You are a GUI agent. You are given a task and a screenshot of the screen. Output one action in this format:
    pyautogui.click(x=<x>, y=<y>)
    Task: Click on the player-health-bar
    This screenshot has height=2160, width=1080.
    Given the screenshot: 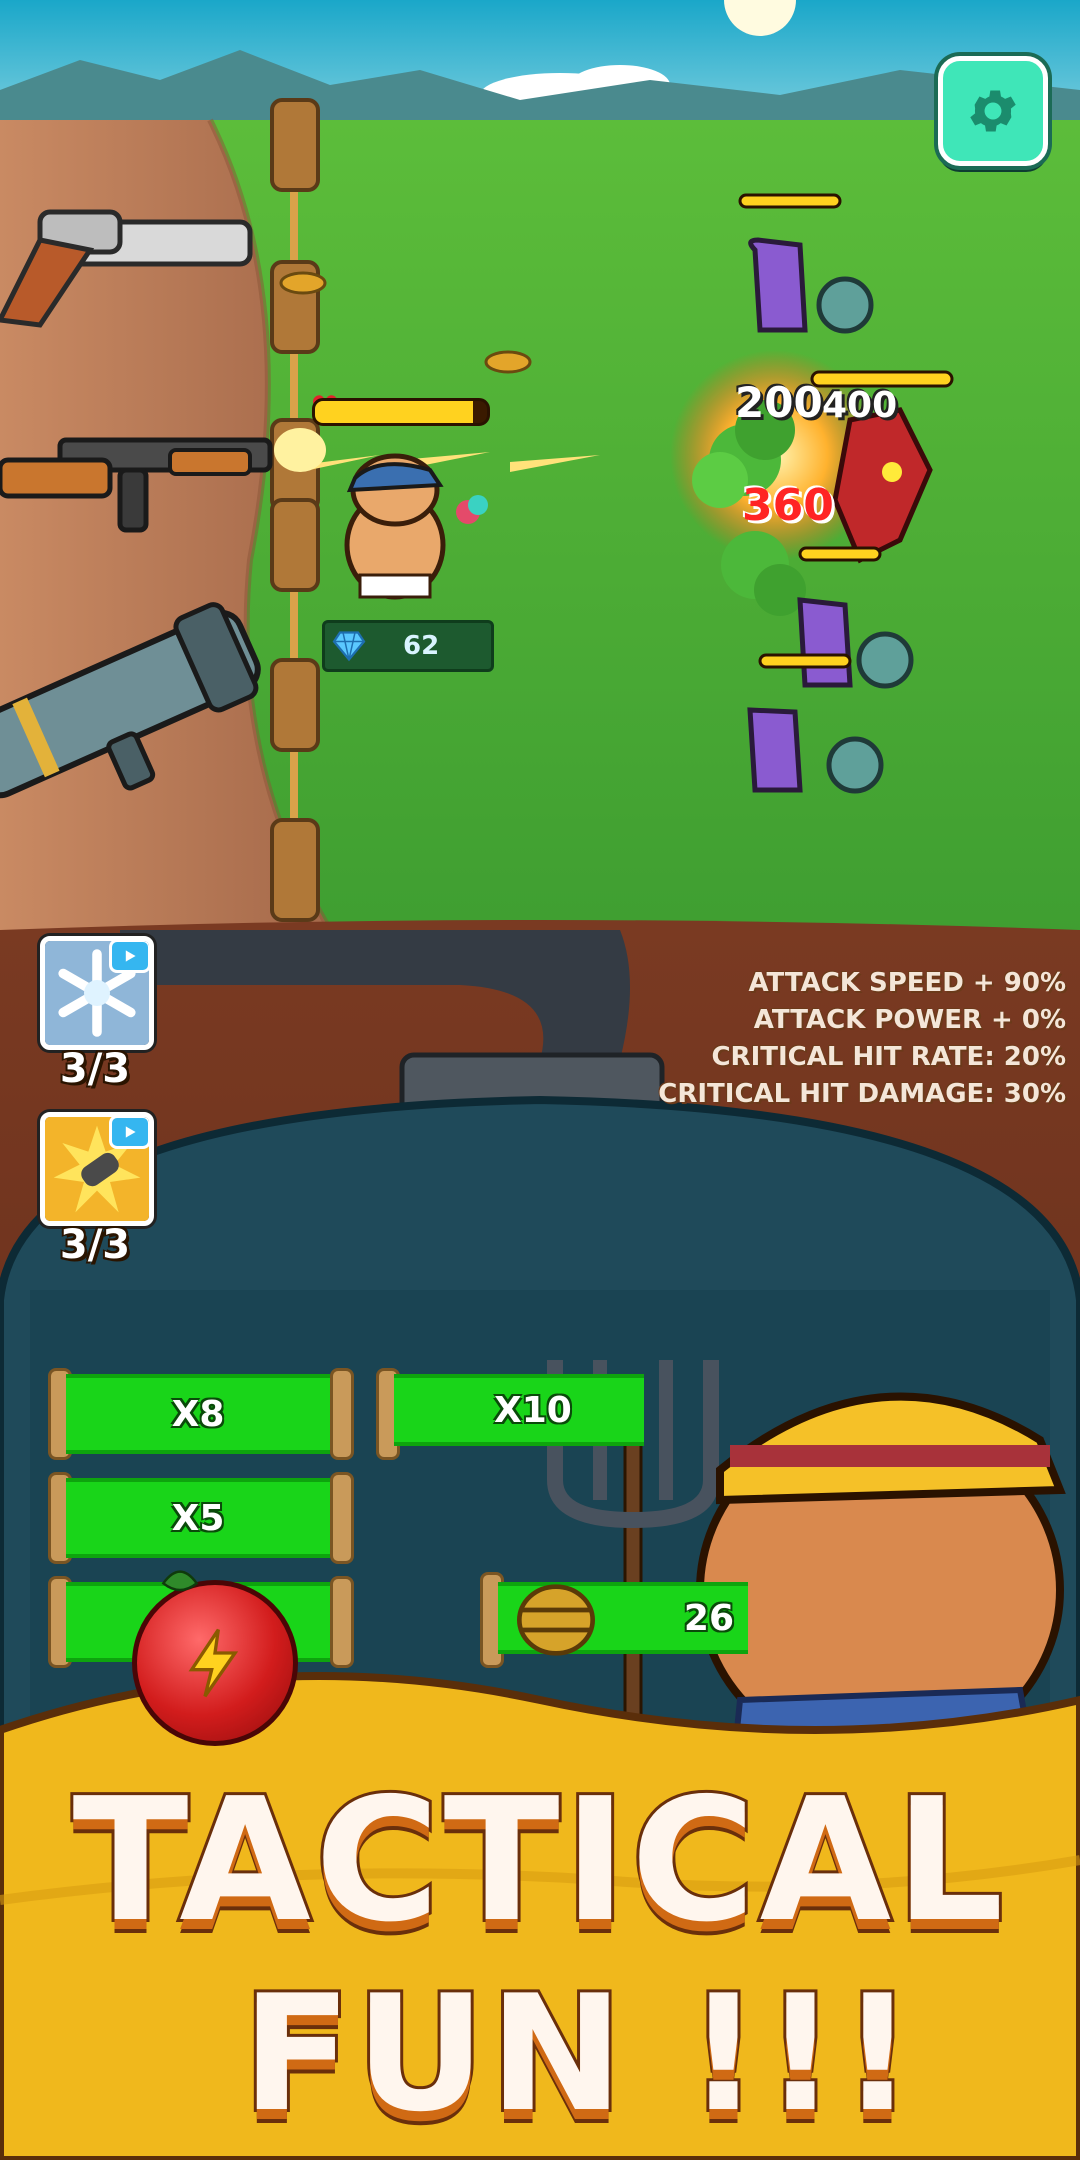 What is the action you would take?
    pyautogui.click(x=401, y=412)
    